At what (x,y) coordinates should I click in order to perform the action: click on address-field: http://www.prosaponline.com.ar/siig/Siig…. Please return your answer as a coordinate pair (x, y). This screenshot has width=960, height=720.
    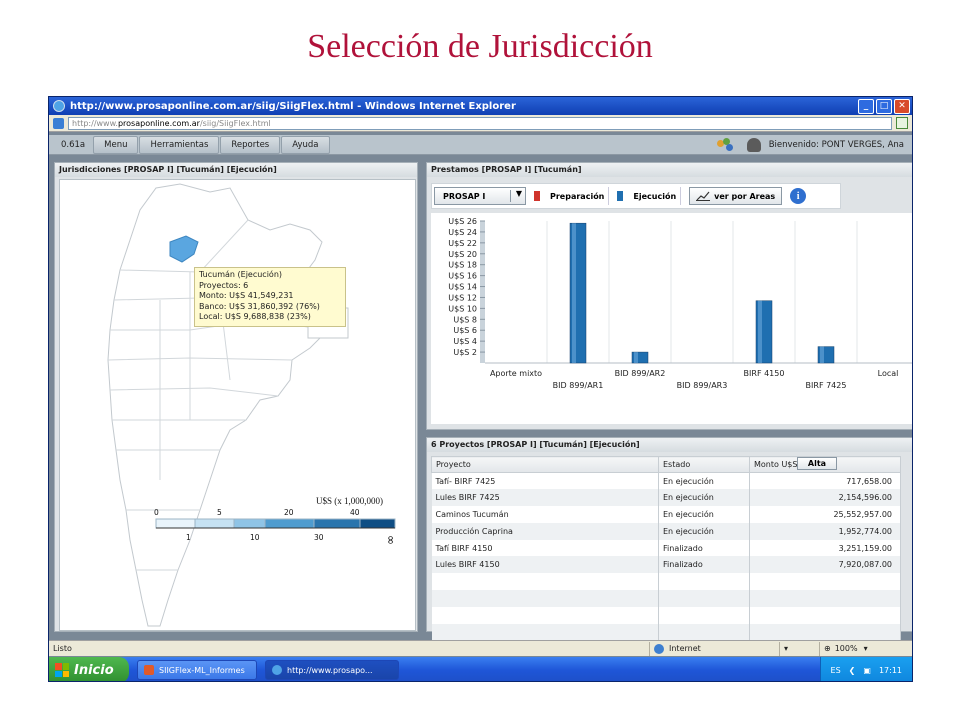
    Looking at the image, I should click on (480, 123).